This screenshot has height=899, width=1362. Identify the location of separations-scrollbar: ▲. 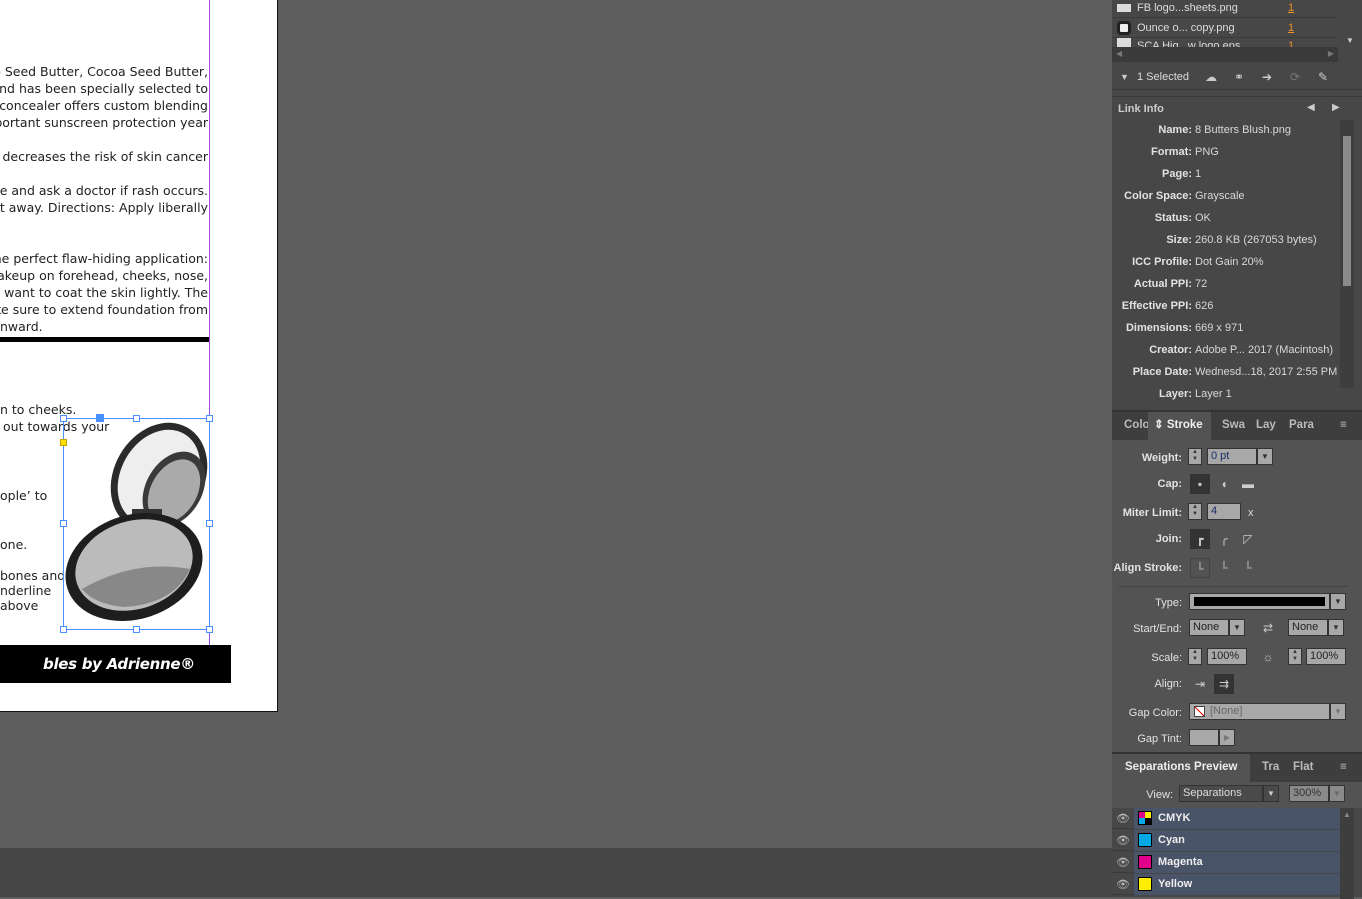
(1347, 853).